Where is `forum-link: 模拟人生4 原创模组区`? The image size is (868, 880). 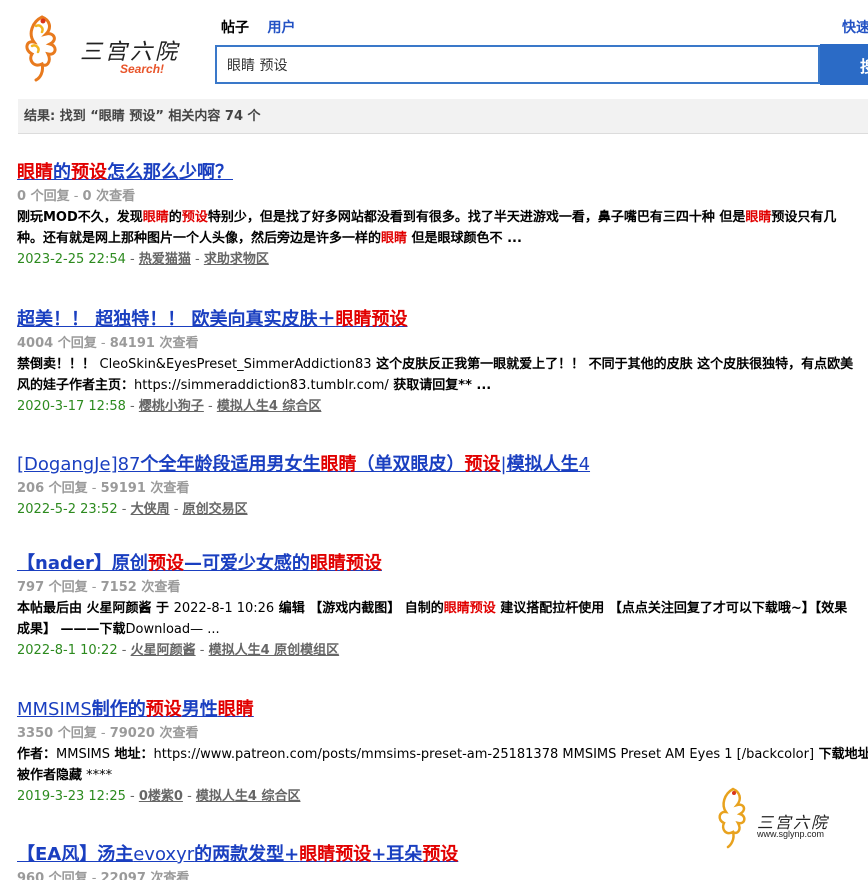 forum-link: 模拟人生4 原创模组区 is located at coordinates (274, 650).